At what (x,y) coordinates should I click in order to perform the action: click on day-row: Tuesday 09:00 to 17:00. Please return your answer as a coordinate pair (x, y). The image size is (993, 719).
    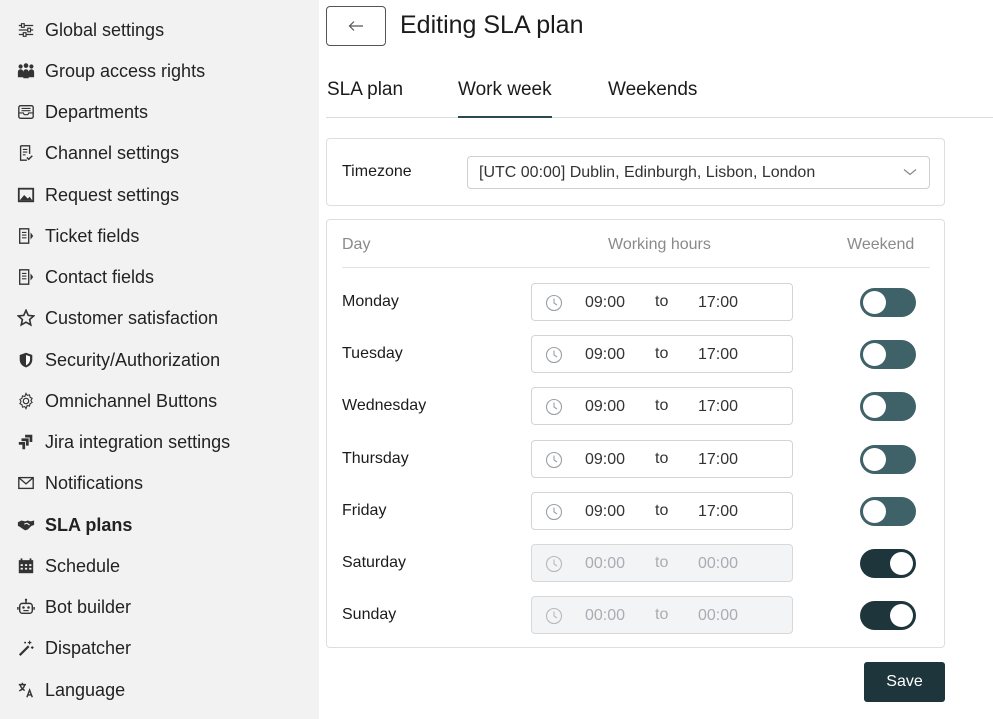
    Looking at the image, I should click on (636, 354).